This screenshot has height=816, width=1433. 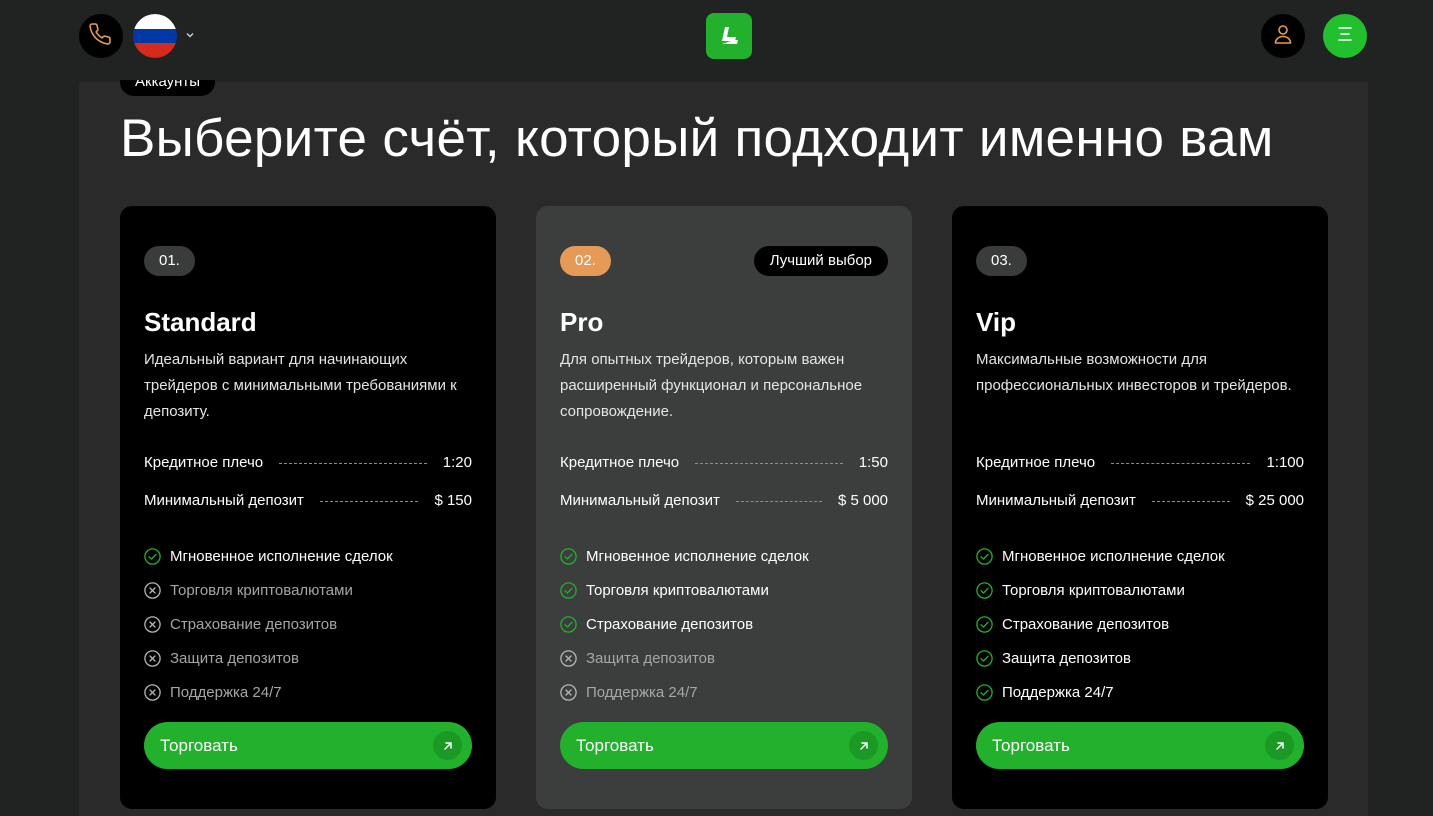 What do you see at coordinates (200, 322) in the screenshot?
I see `card-title: Standard` at bounding box center [200, 322].